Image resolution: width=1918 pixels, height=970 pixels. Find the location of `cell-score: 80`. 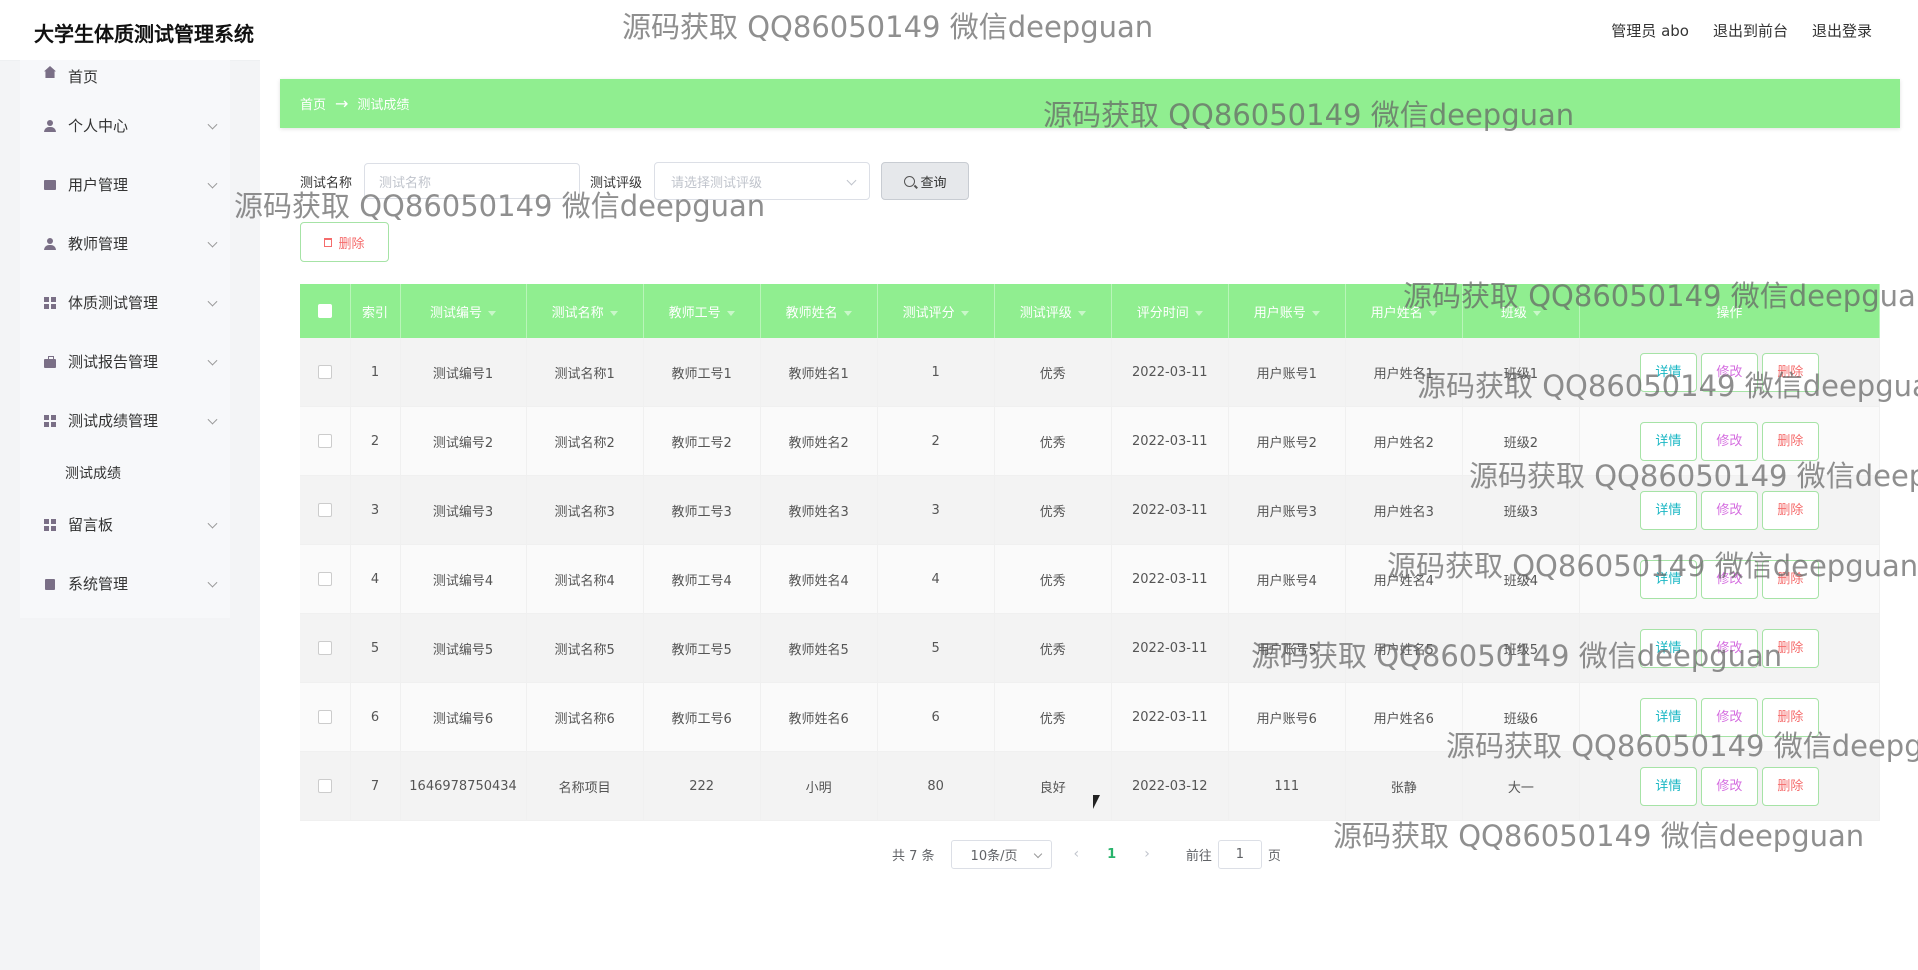

cell-score: 80 is located at coordinates (936, 786).